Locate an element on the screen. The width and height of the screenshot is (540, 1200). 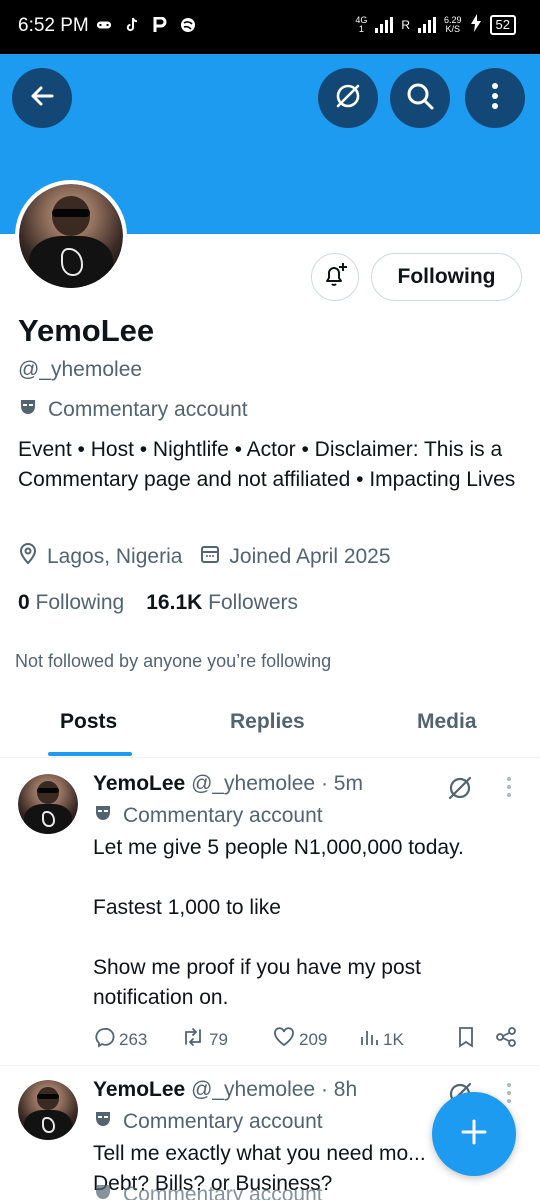
reply-icon is located at coordinates (104, 1039).